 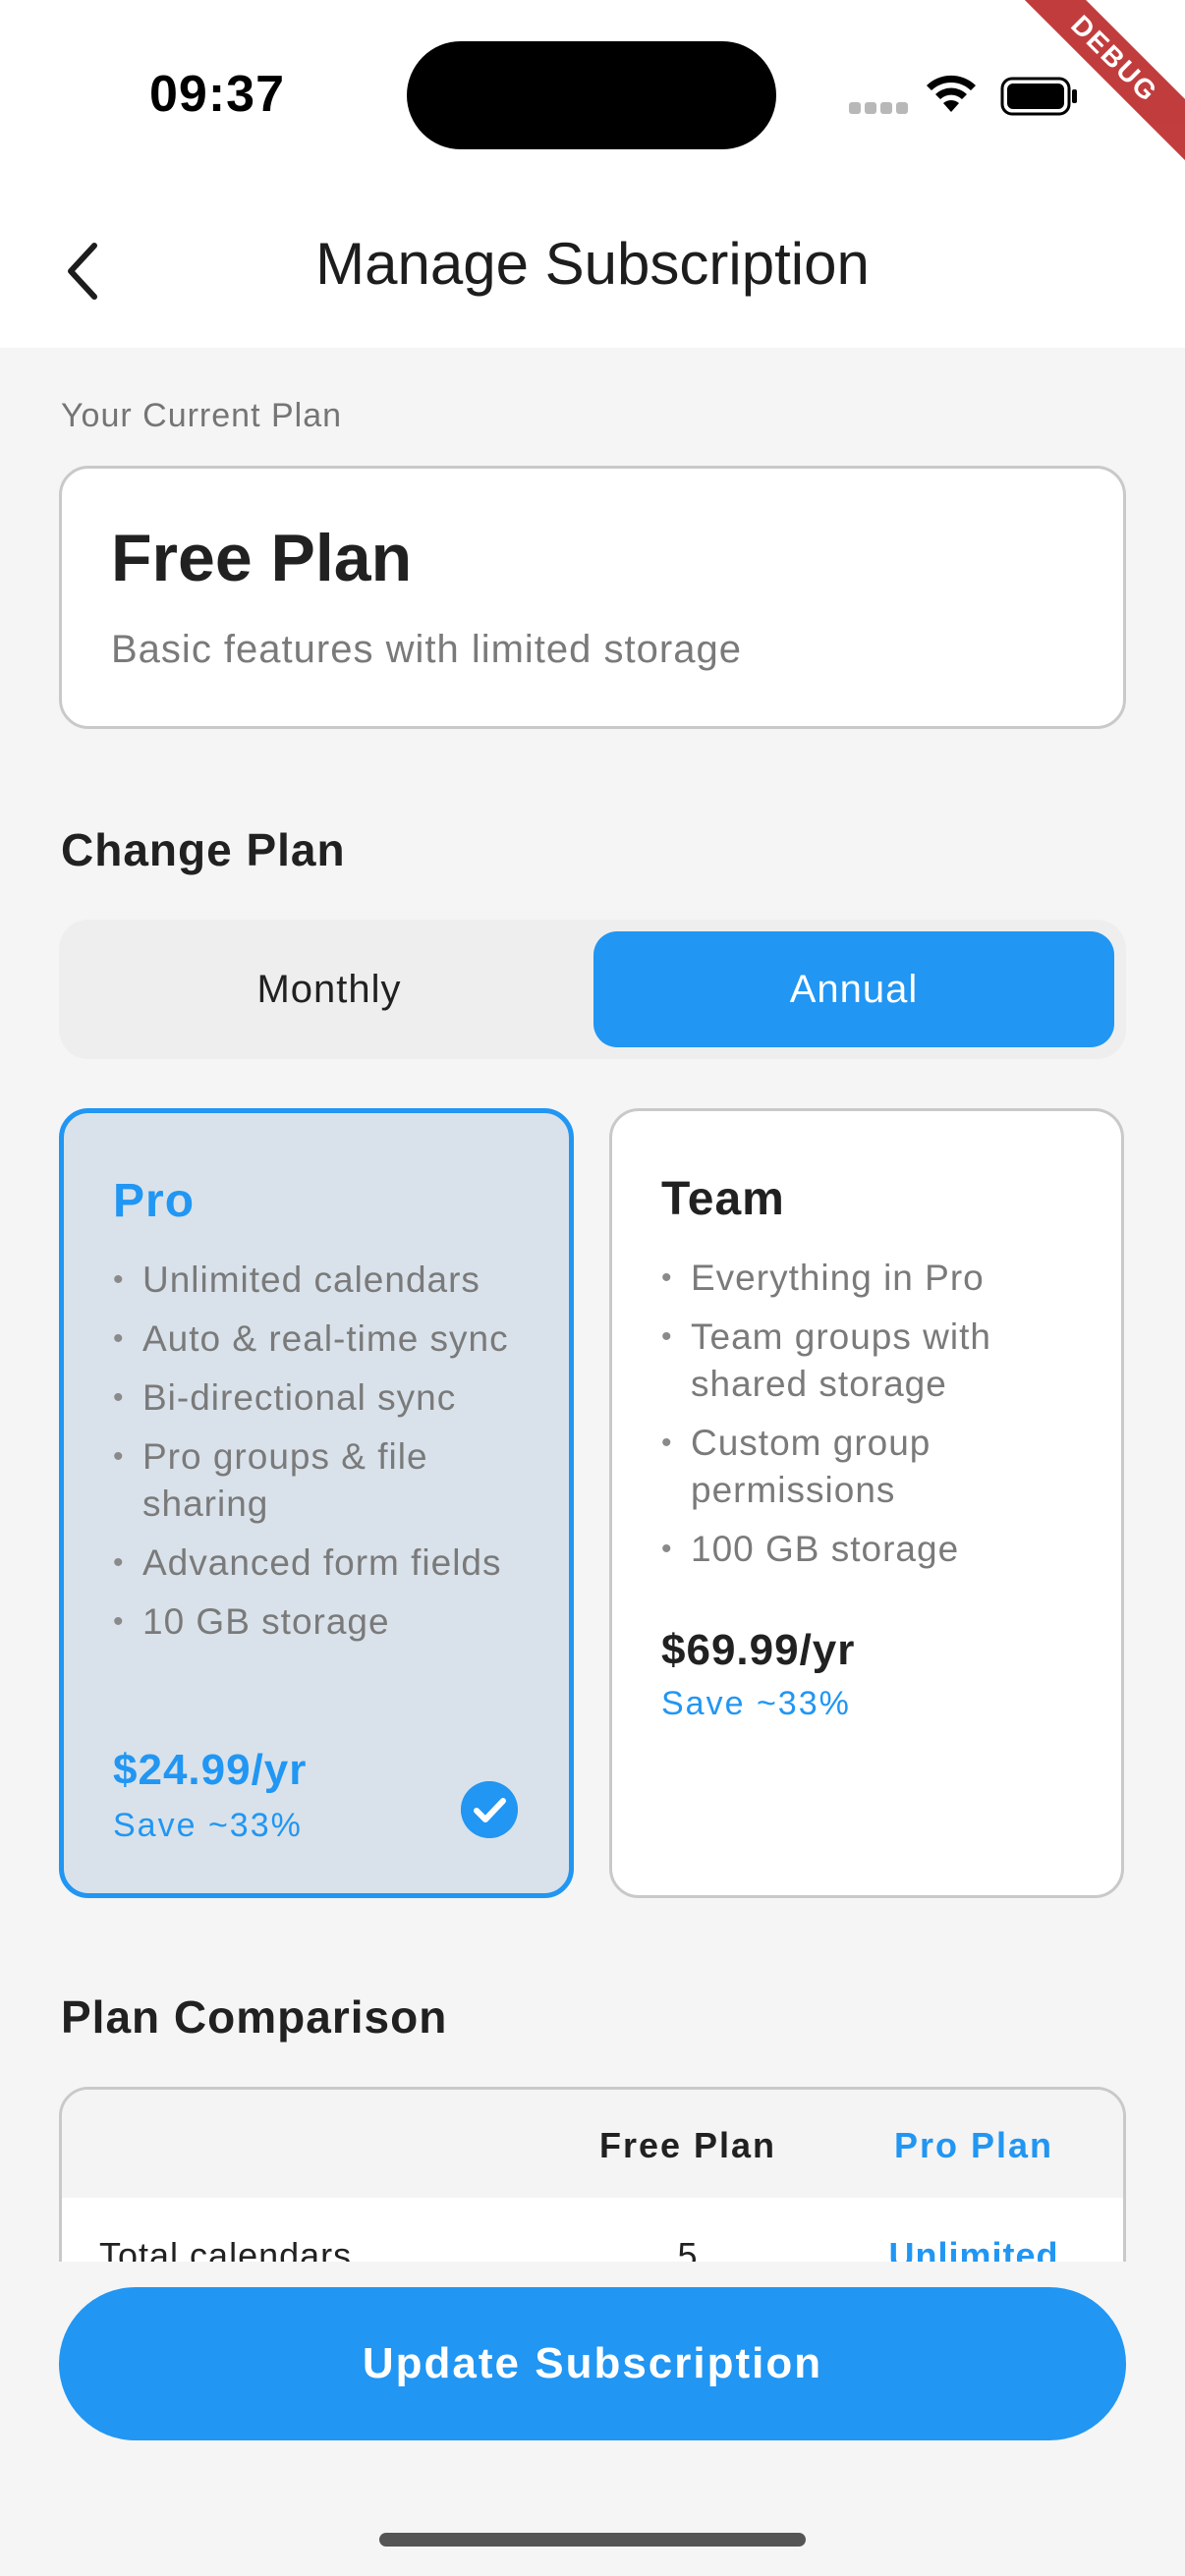 I want to click on toggle-annual: Annual, so click(x=854, y=989).